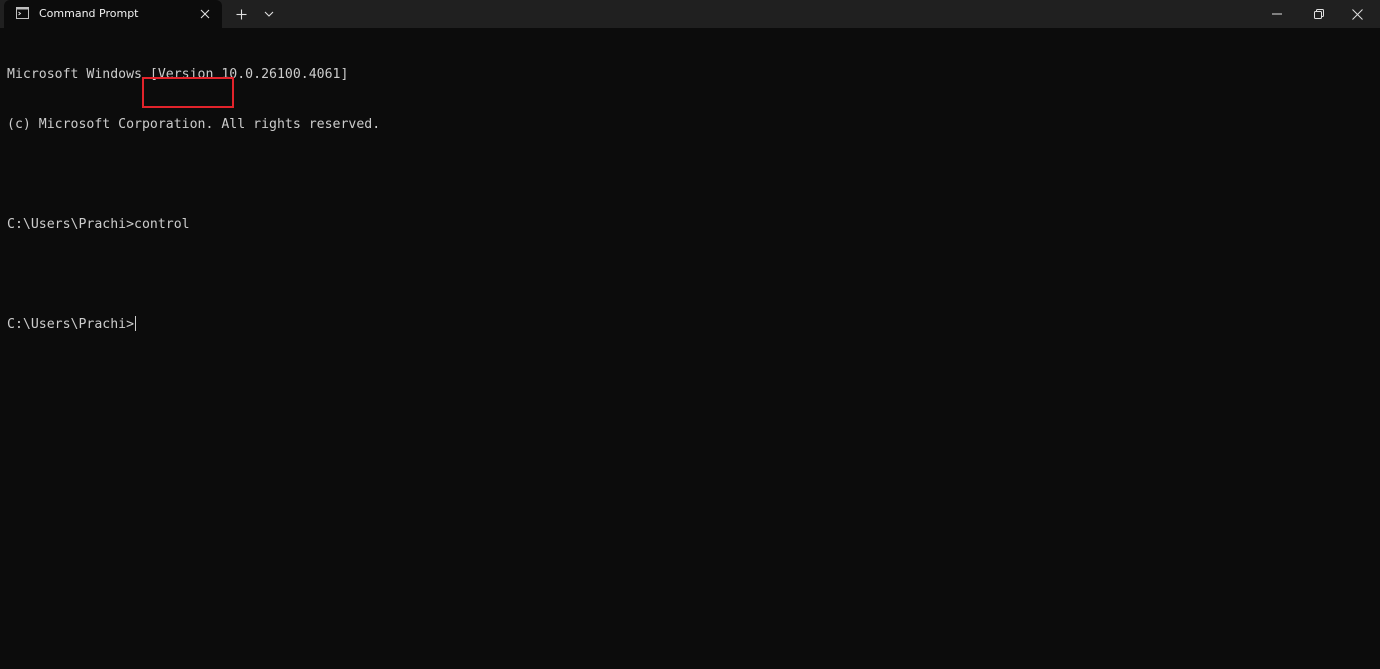  I want to click on tab-dropdown-button, so click(269, 14).